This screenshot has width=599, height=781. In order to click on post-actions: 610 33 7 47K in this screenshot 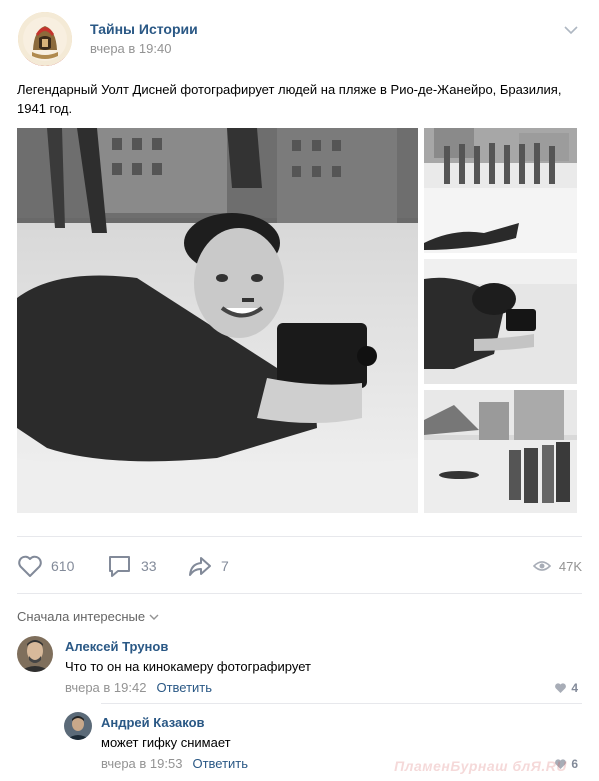, I will do `click(299, 565)`.